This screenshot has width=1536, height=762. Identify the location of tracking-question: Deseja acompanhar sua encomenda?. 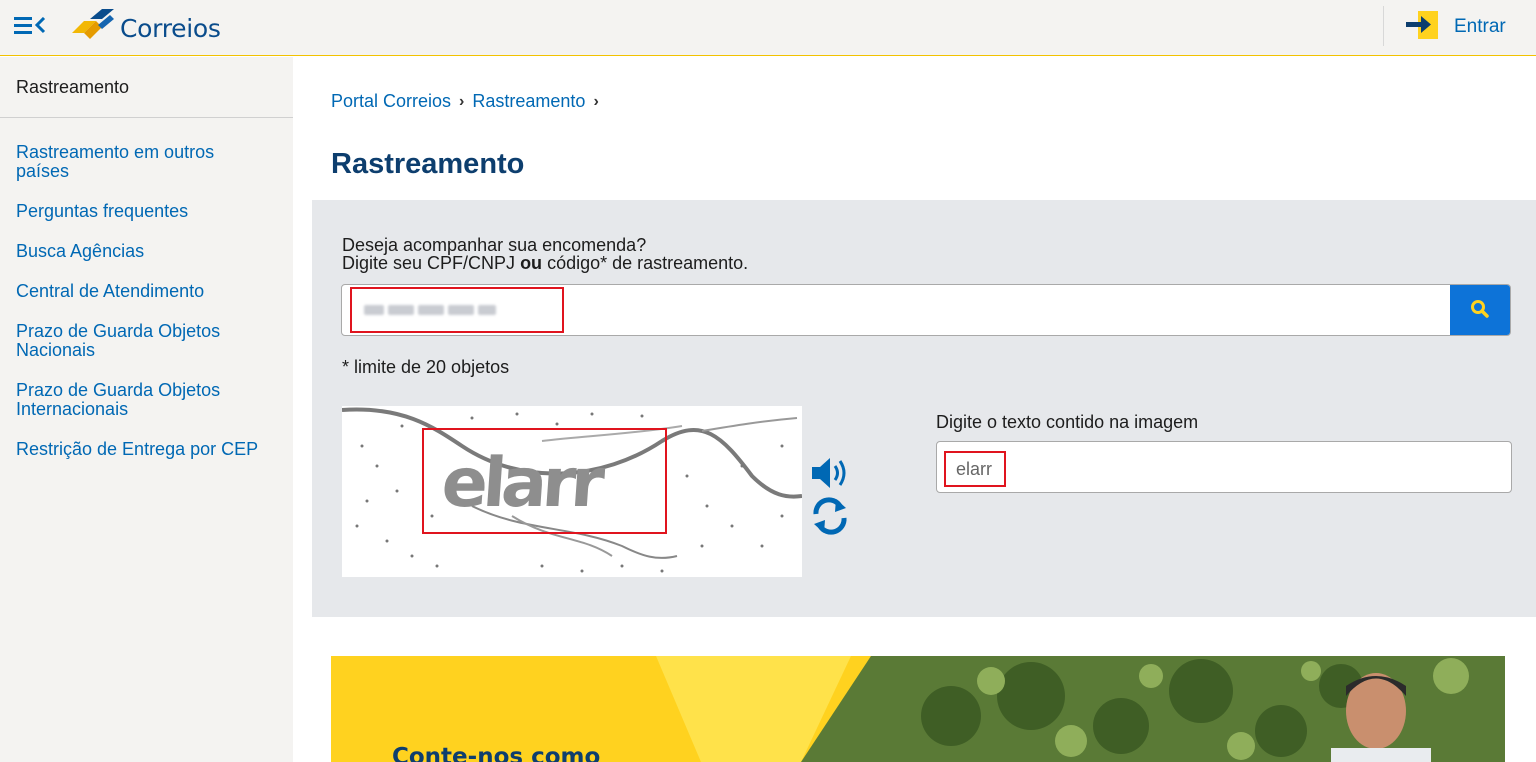
(494, 245).